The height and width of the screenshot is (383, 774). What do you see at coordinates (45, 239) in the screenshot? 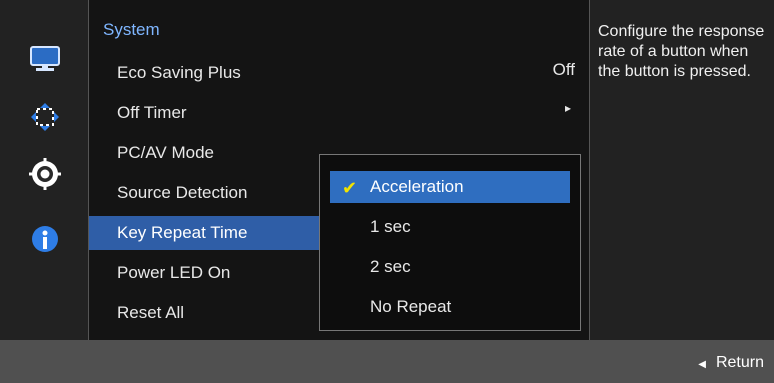
I see `info-icon` at bounding box center [45, 239].